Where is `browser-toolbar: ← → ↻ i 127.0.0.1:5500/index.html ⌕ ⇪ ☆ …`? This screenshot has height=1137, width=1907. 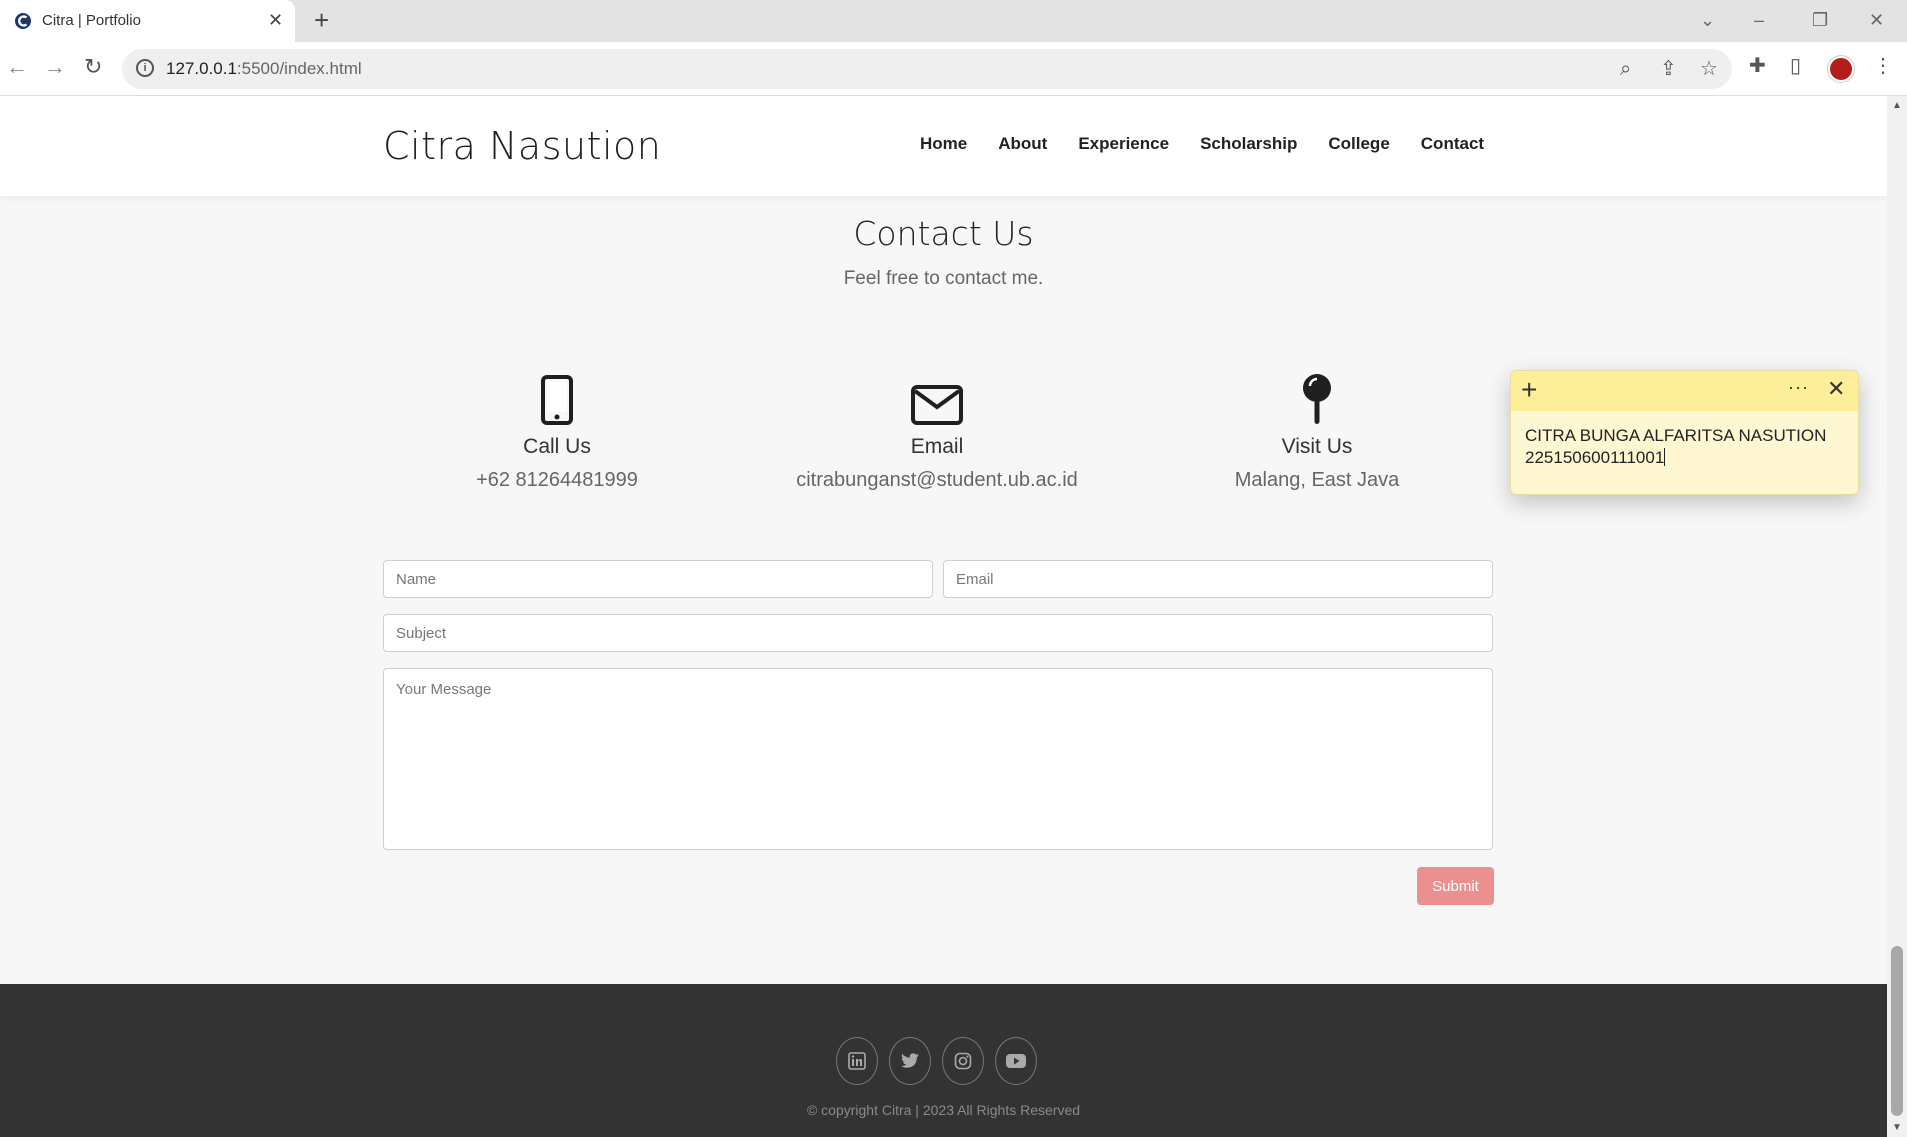 browser-toolbar: ← → ↻ i 127.0.0.1:5500/index.html ⌕ ⇪ ☆ … is located at coordinates (953, 69).